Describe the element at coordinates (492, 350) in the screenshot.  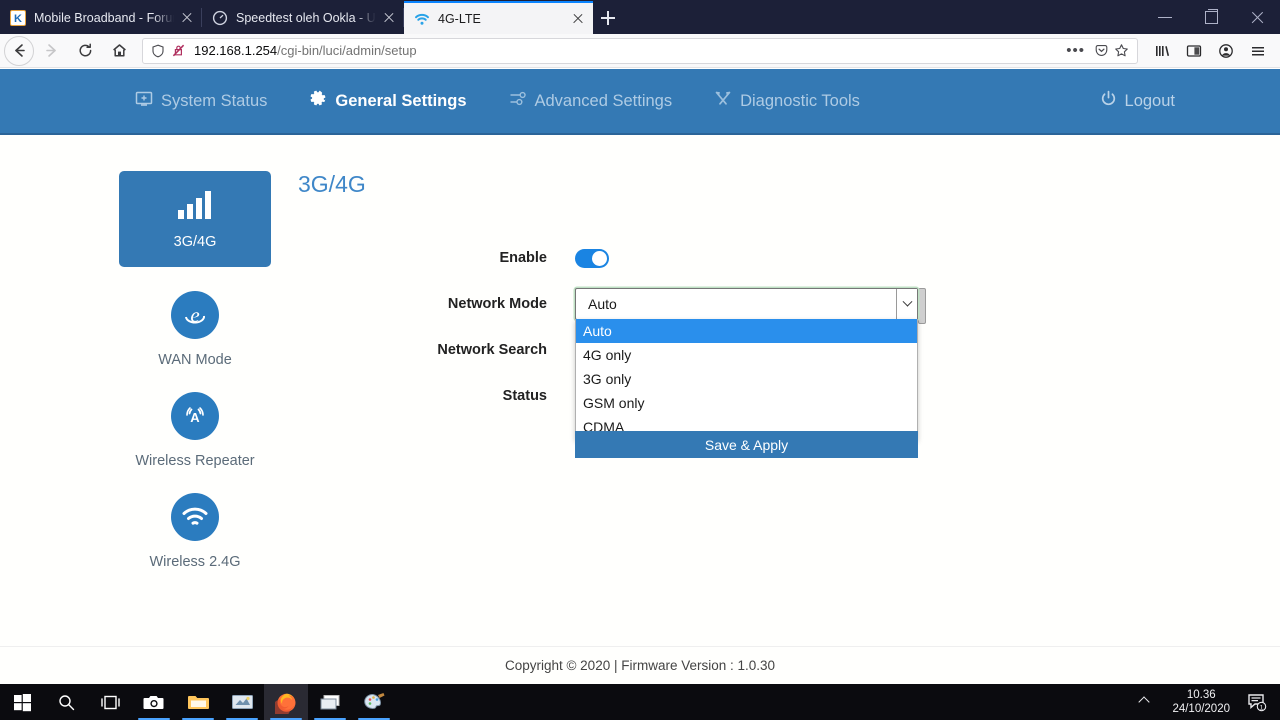
I see `network-search-label: Network Search` at that location.